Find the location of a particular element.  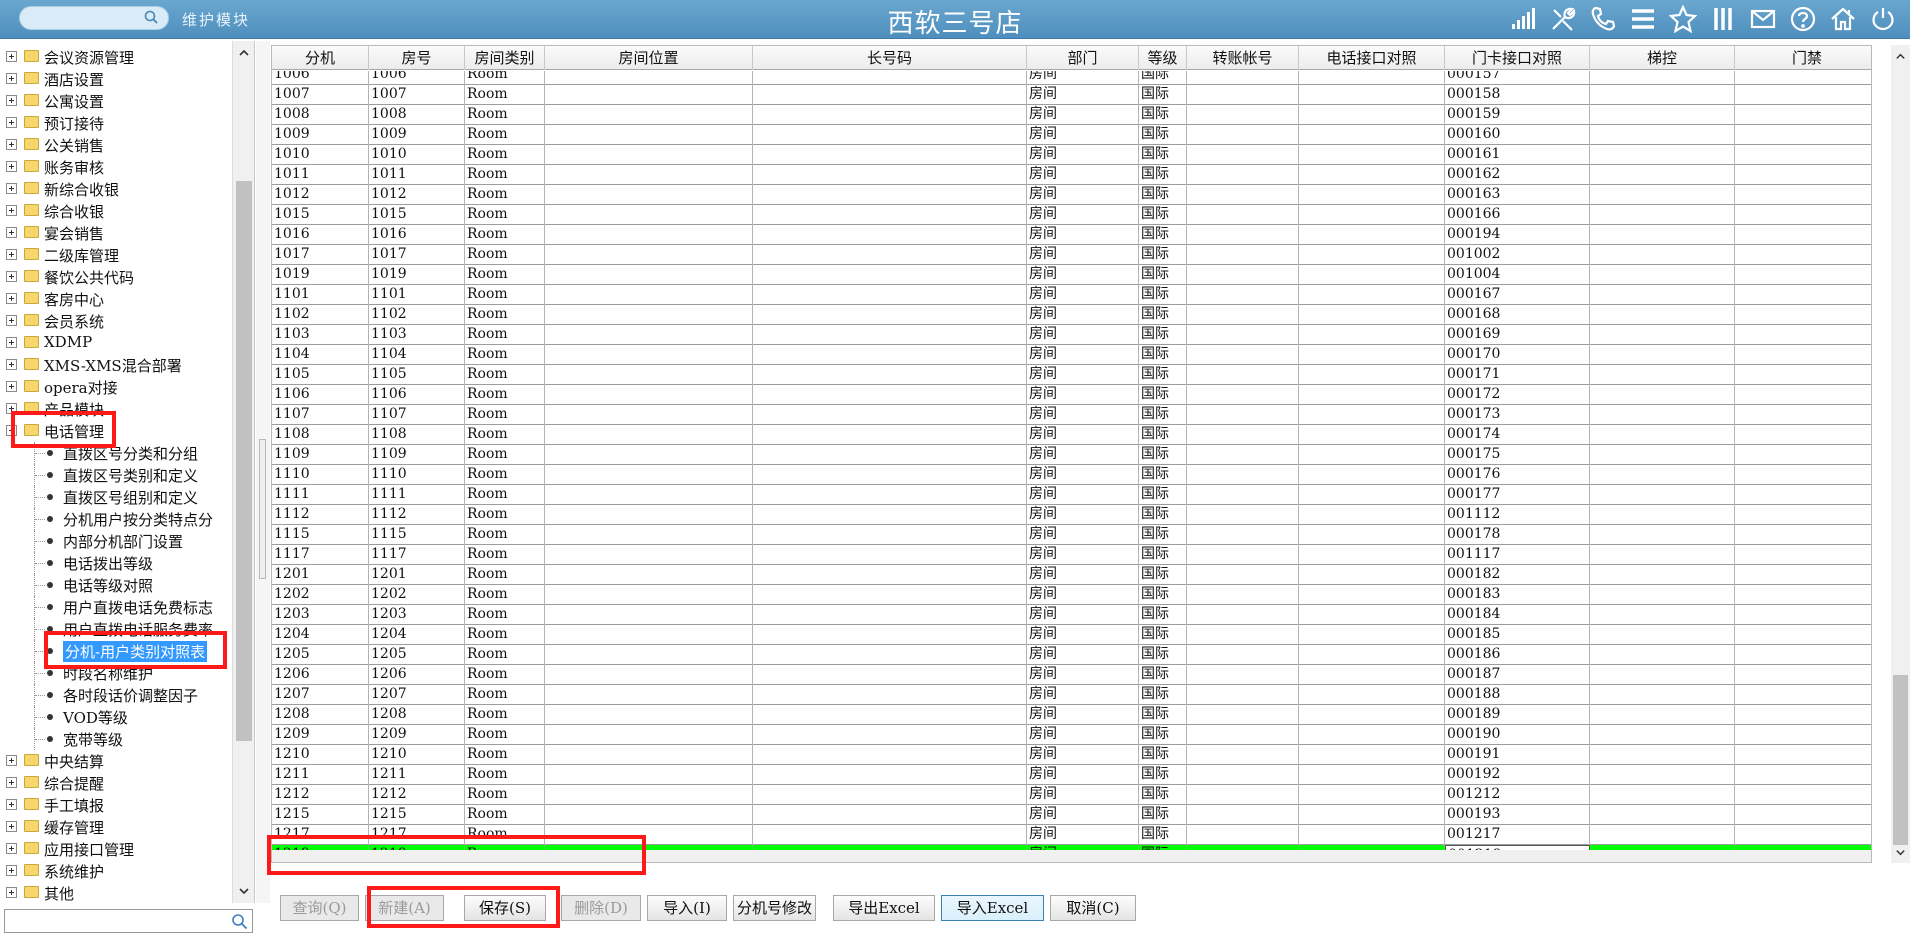

tree-subitem: 各时段话价调整因子 is located at coordinates (116, 695).